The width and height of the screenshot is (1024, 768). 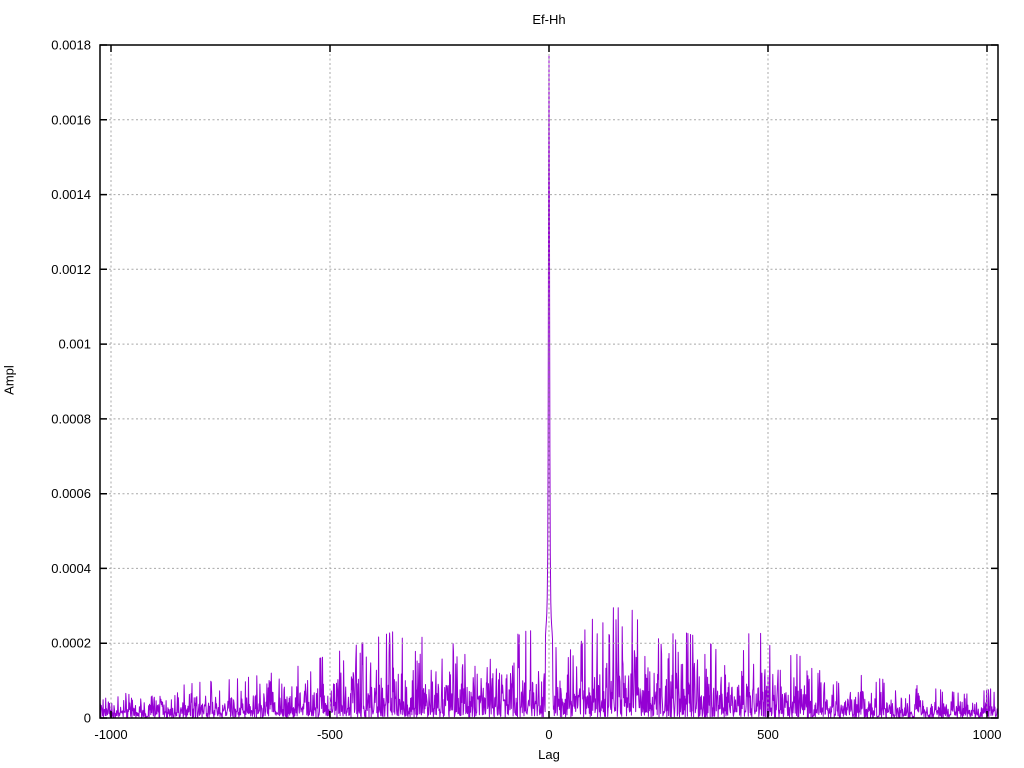 What do you see at coordinates (71, 194) in the screenshot?
I see `y-tick-label: 0.0014` at bounding box center [71, 194].